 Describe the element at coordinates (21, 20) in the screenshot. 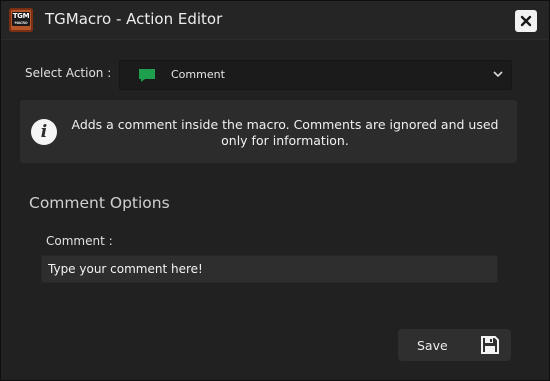

I see `app-logo: TGM MACRO` at that location.